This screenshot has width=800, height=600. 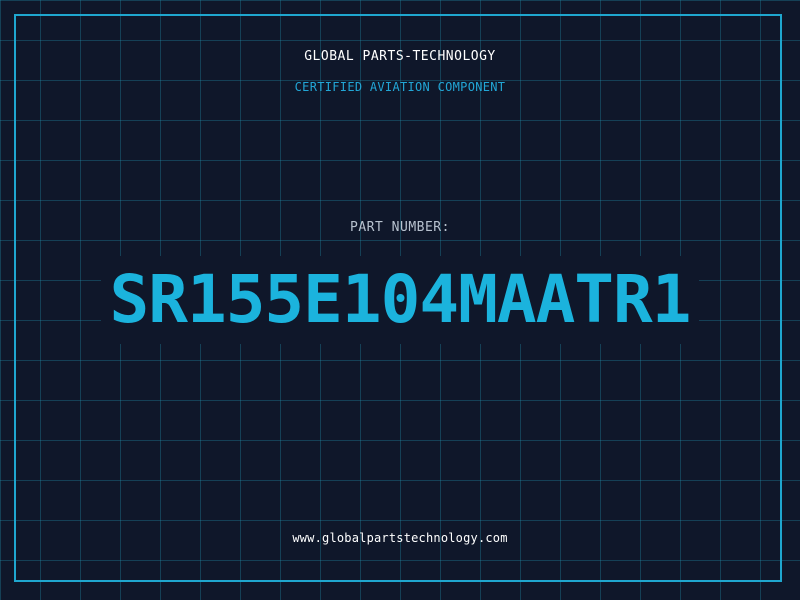 I want to click on brand-subtitle: CERTIFIED AVIATION COMPONENT, so click(x=400, y=87).